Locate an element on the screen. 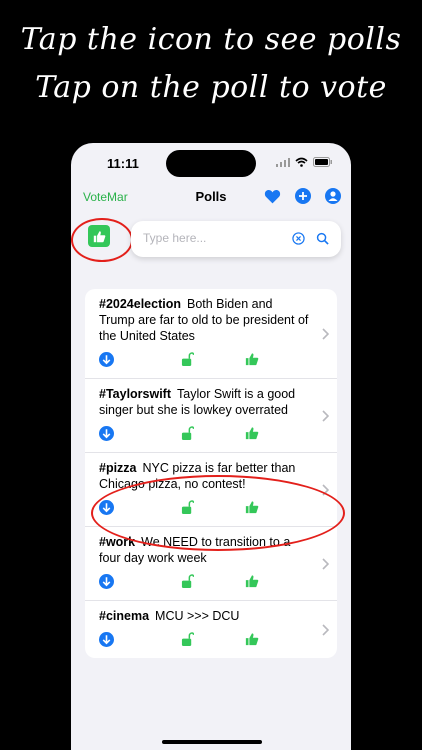  wifi-icon is located at coordinates (301, 162).